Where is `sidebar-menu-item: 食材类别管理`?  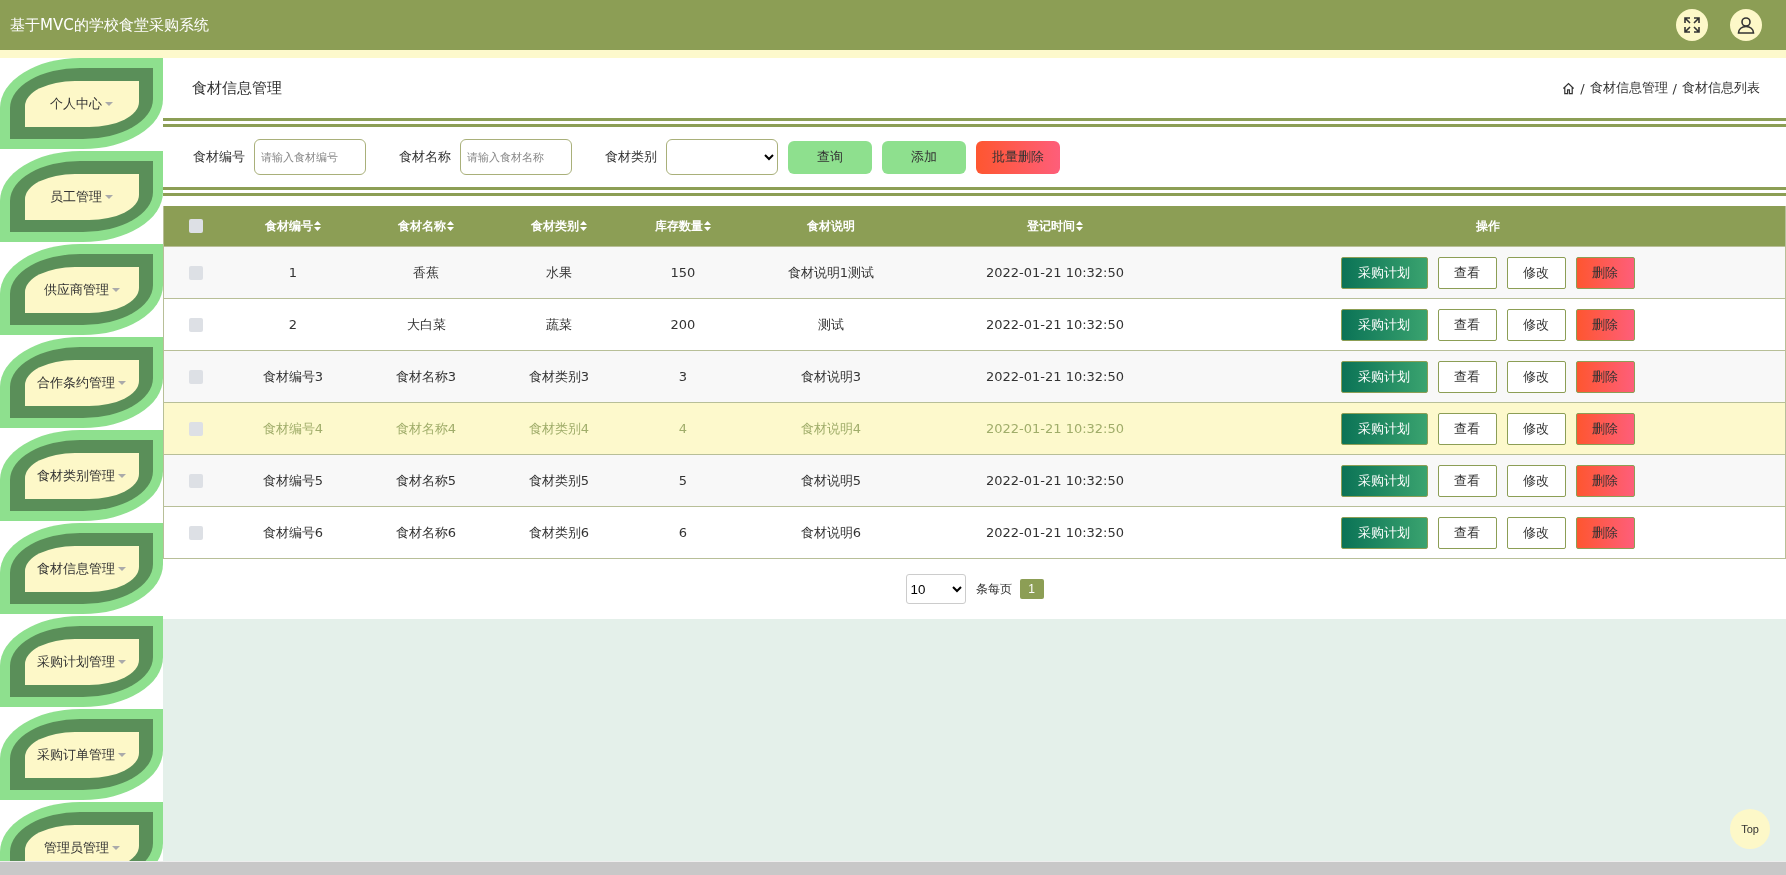 sidebar-menu-item: 食材类别管理 is located at coordinates (81, 475).